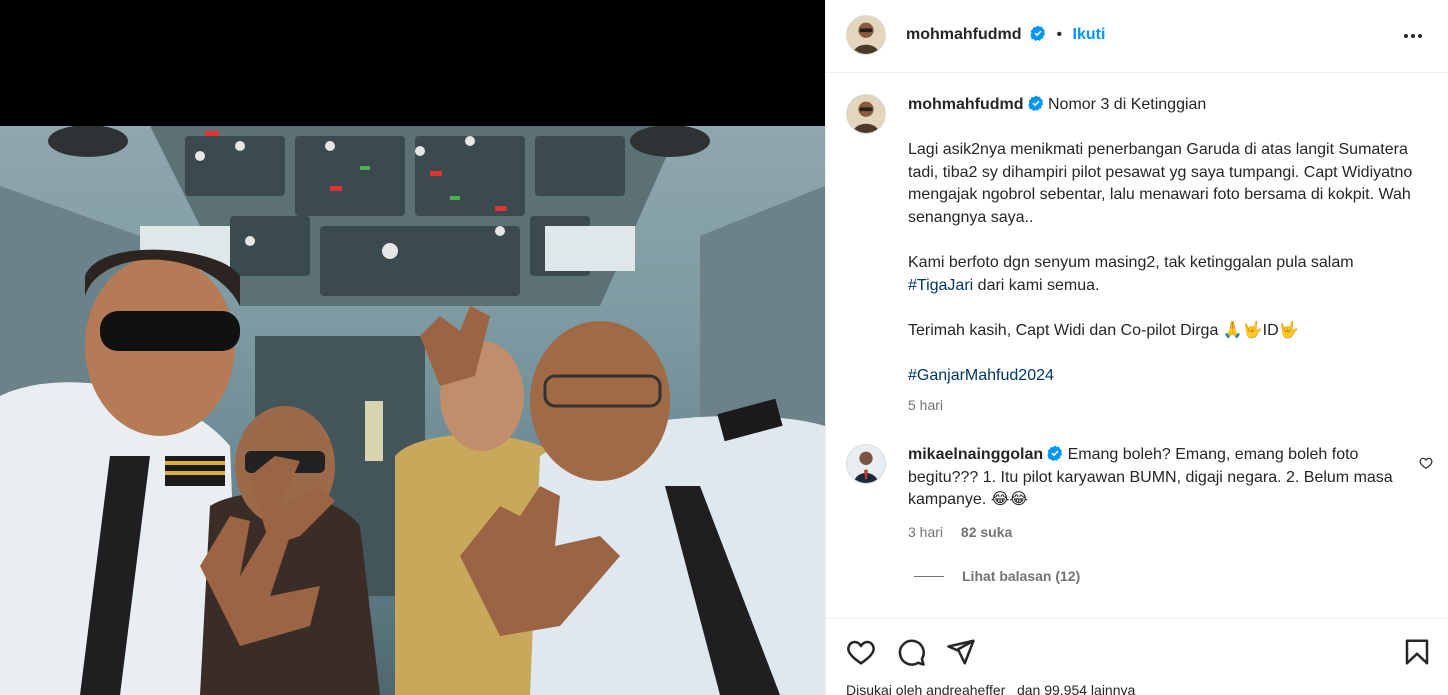  Describe the element at coordinates (1426, 463) in the screenshot. I see `comment-like-heart-icon` at that location.